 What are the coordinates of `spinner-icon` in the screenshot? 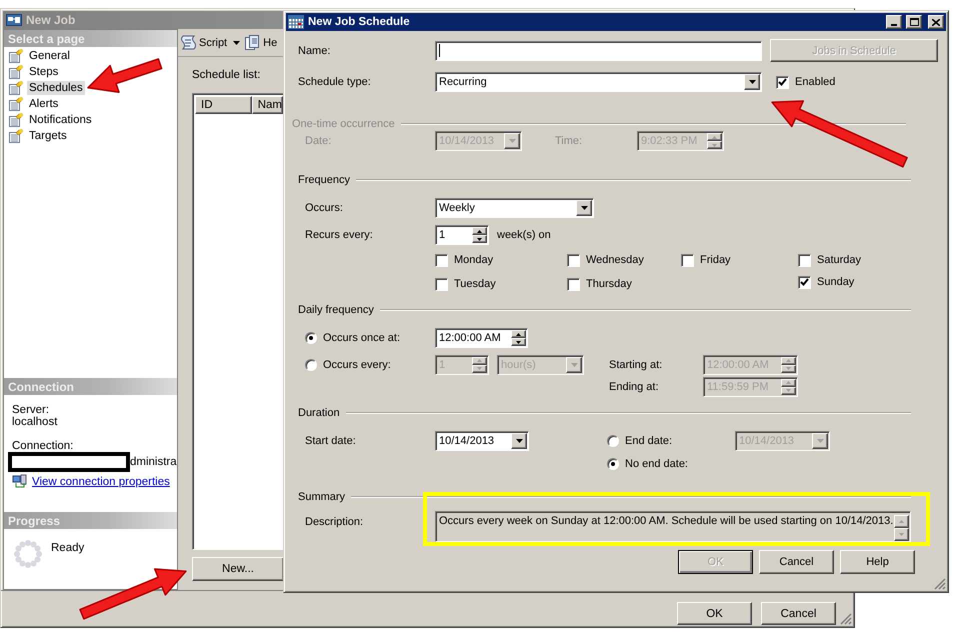 It's located at (28, 554).